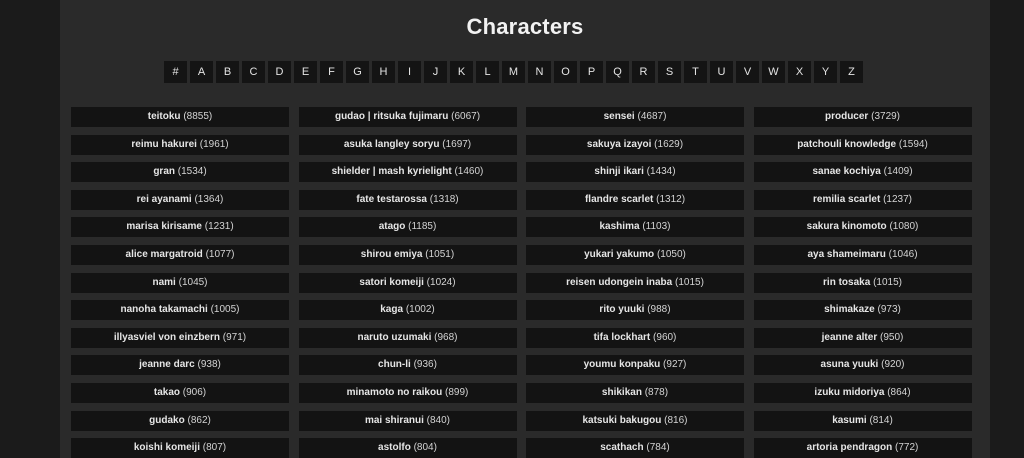 Image resolution: width=1024 pixels, height=458 pixels. I want to click on character-link: tifa lockhart (960), so click(635, 337).